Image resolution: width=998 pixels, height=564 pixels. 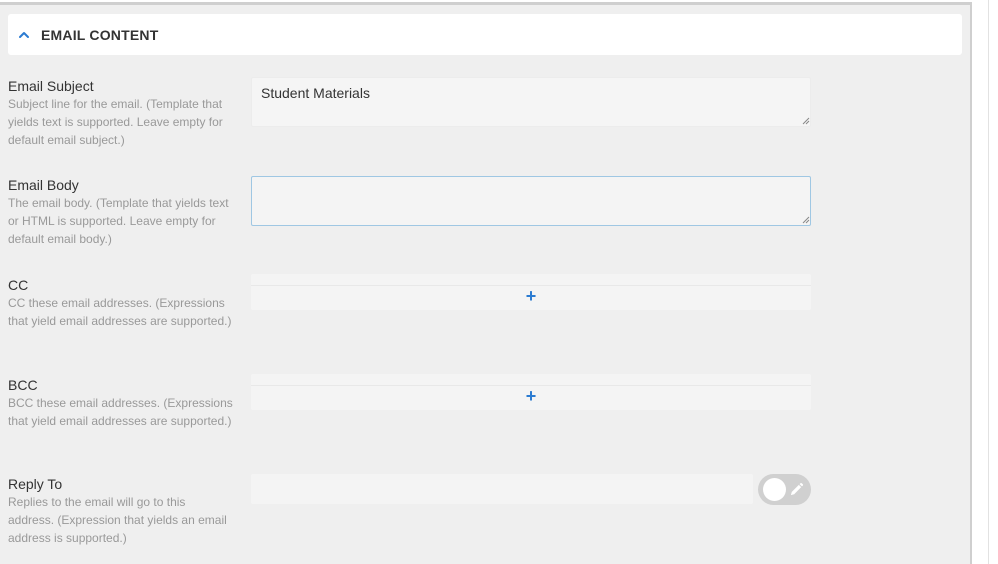 I want to click on cc-label: CC, so click(x=18, y=285).